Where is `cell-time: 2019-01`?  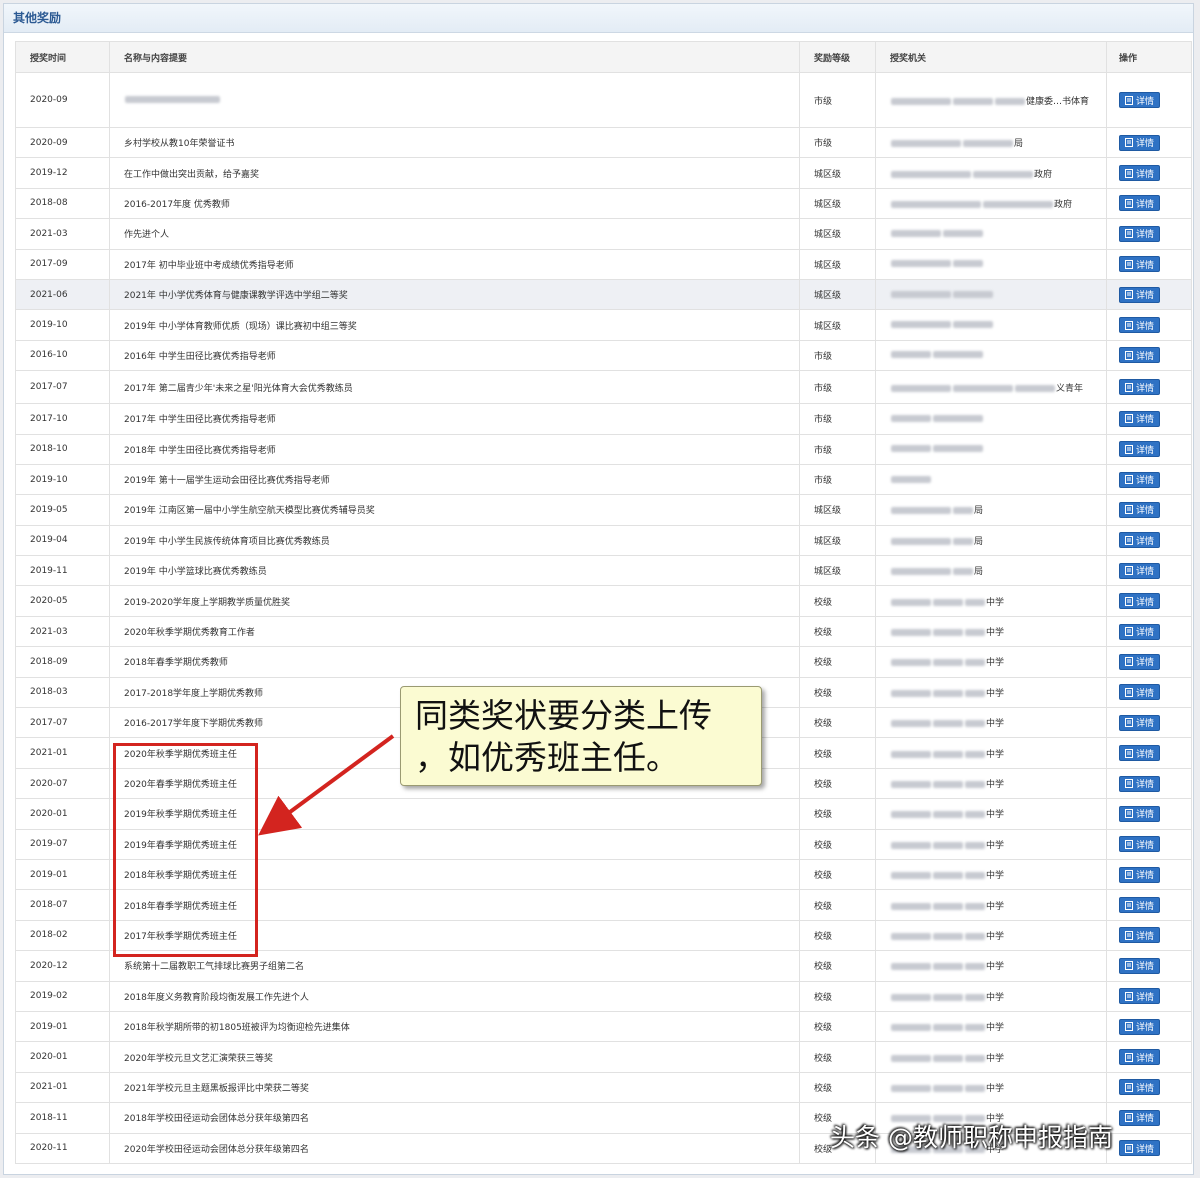
cell-time: 2019-01 is located at coordinates (62, 1026).